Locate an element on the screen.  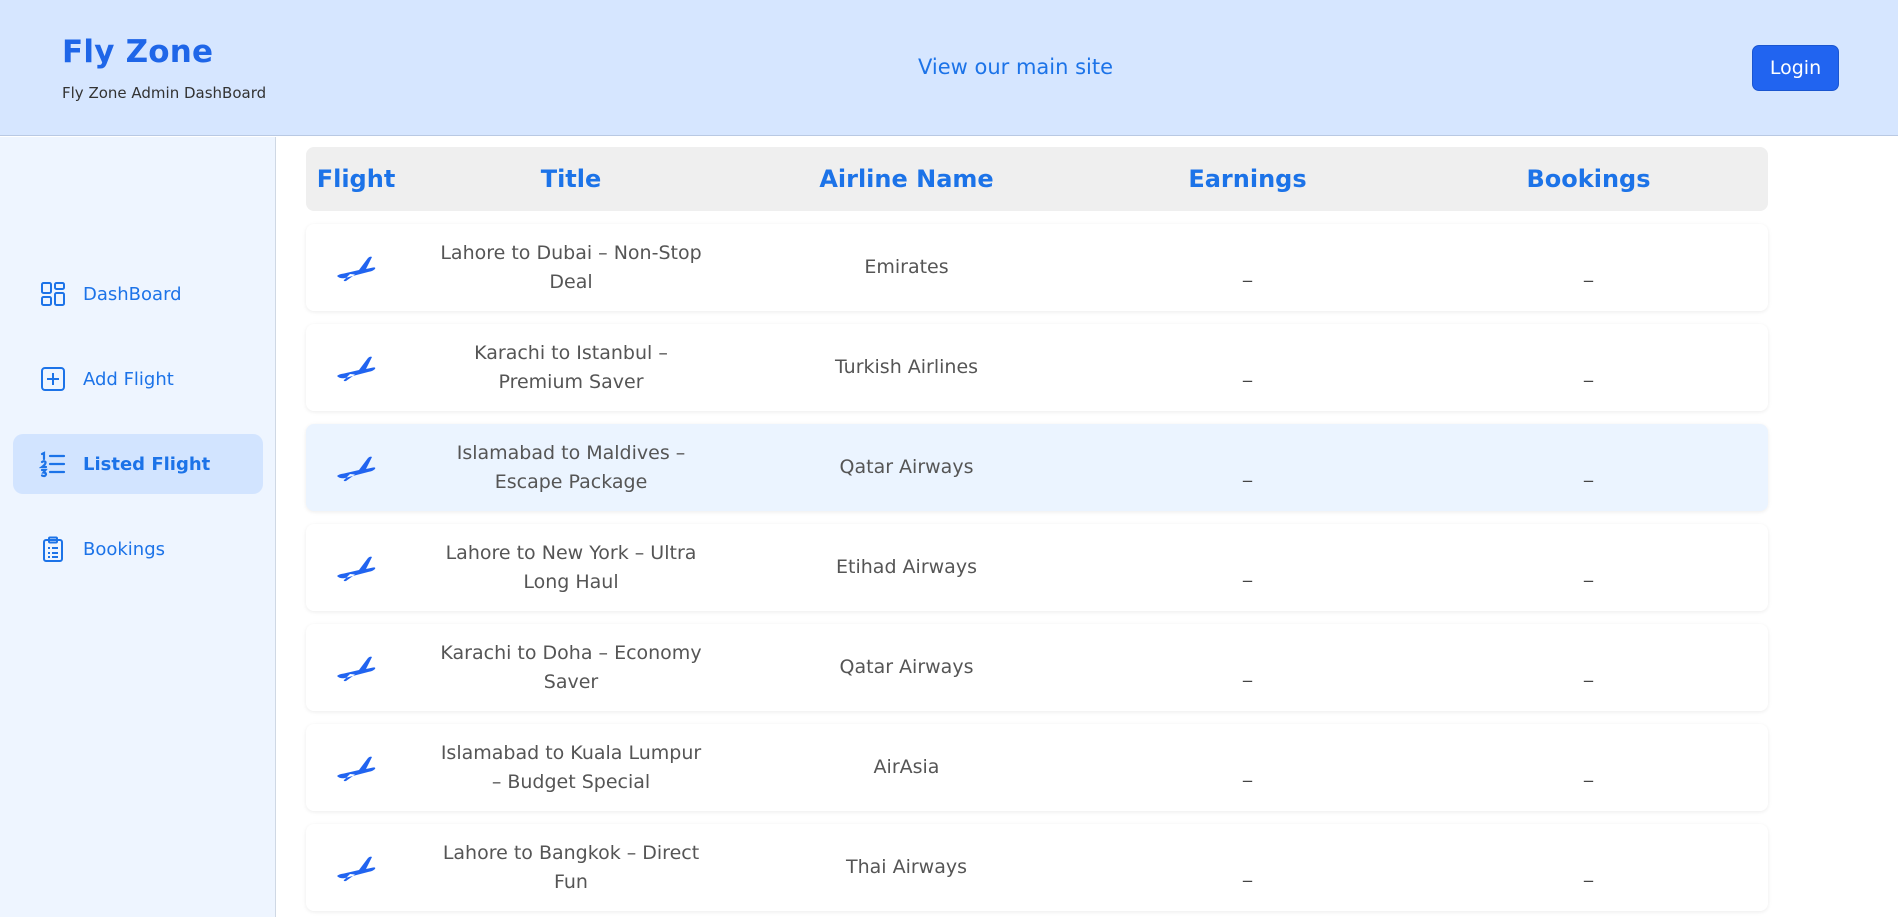
brand-title: Fly Zone is located at coordinates (138, 52).